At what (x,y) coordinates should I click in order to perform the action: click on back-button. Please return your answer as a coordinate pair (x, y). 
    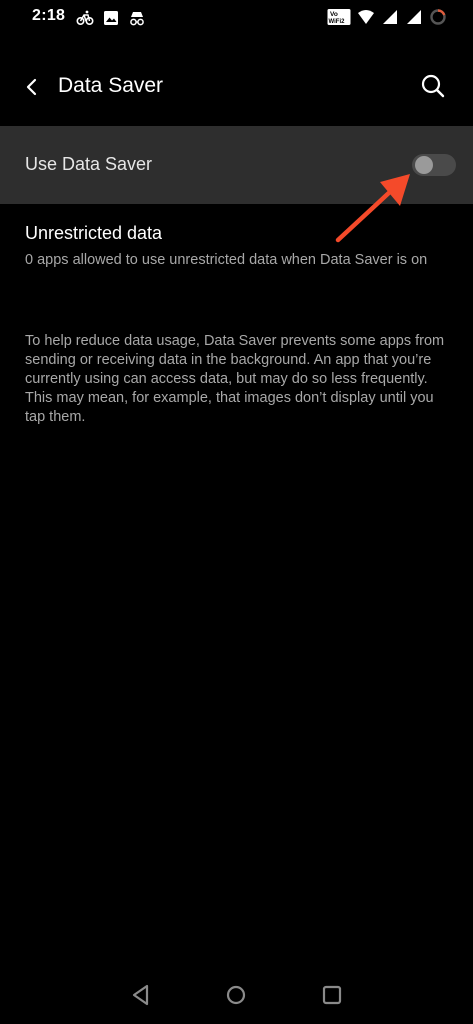
    Looking at the image, I should click on (32, 87).